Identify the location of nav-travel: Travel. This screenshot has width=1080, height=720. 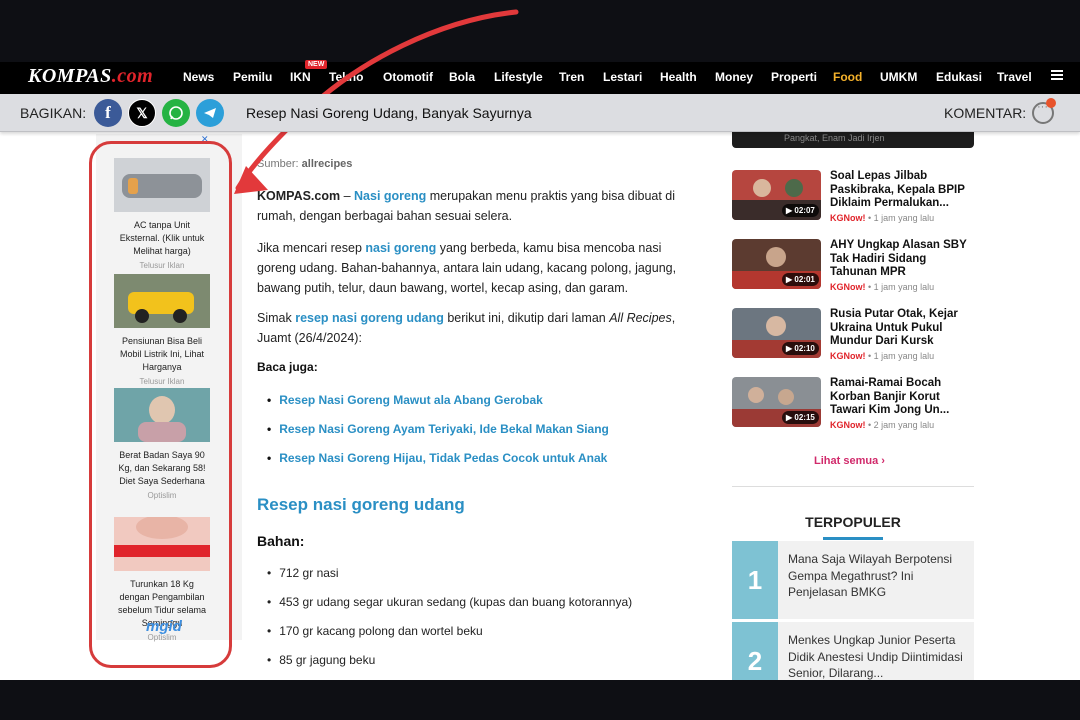
(1014, 77).